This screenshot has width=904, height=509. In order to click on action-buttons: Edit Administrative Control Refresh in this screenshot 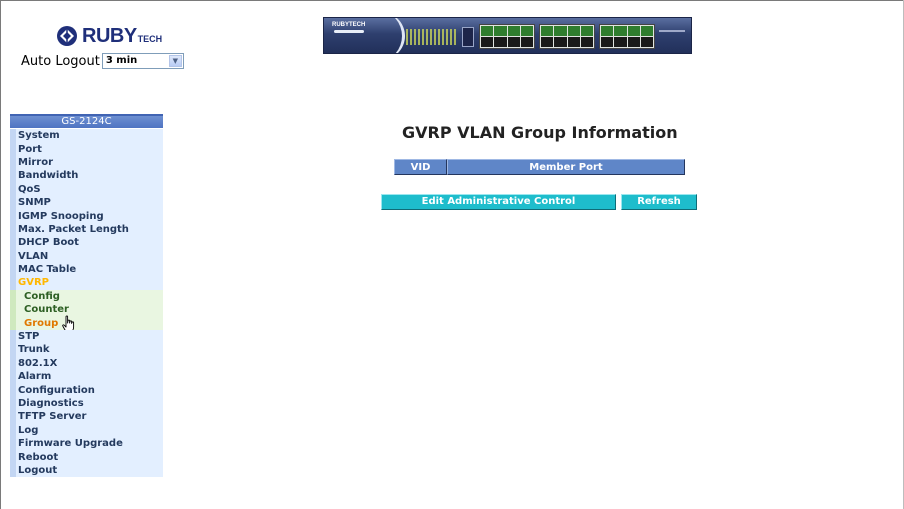, I will do `click(539, 202)`.